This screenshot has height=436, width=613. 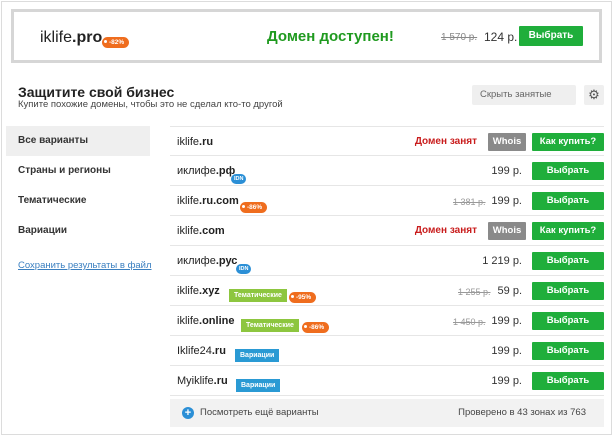 What do you see at coordinates (198, 291) in the screenshot?
I see `domain-name: iklife.xyz` at bounding box center [198, 291].